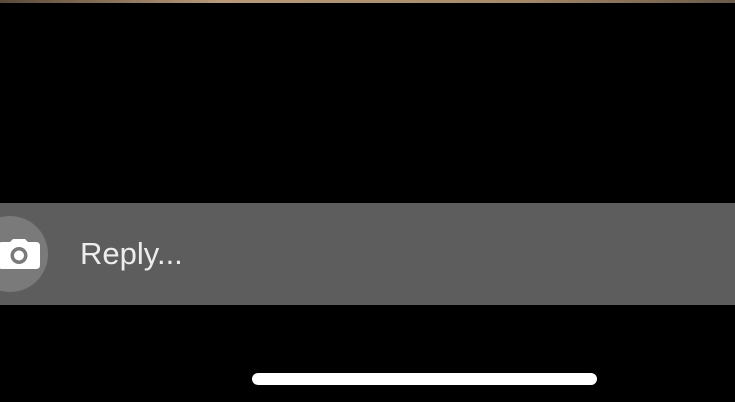 The height and width of the screenshot is (402, 735). Describe the element at coordinates (367, 1) in the screenshot. I see `top-edge-highlight` at that location.